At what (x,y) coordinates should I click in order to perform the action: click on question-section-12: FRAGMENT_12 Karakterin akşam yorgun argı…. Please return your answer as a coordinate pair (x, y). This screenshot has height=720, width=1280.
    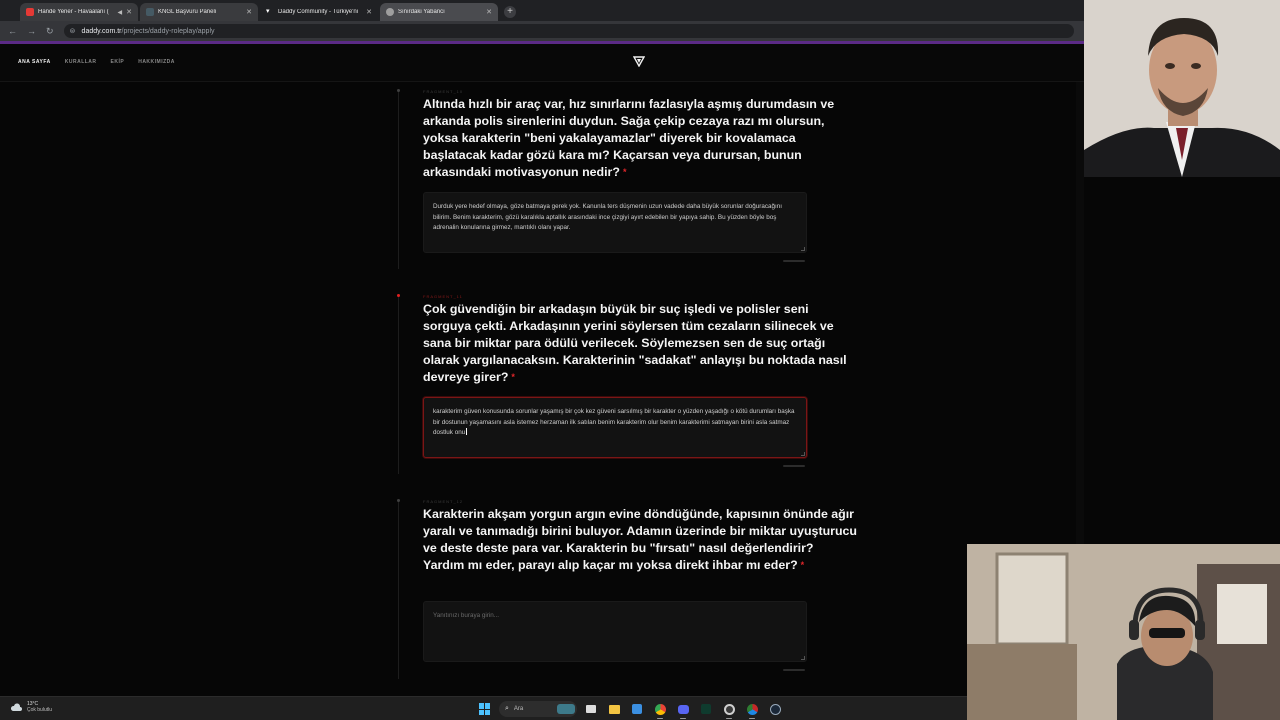
    Looking at the image, I should click on (627, 589).